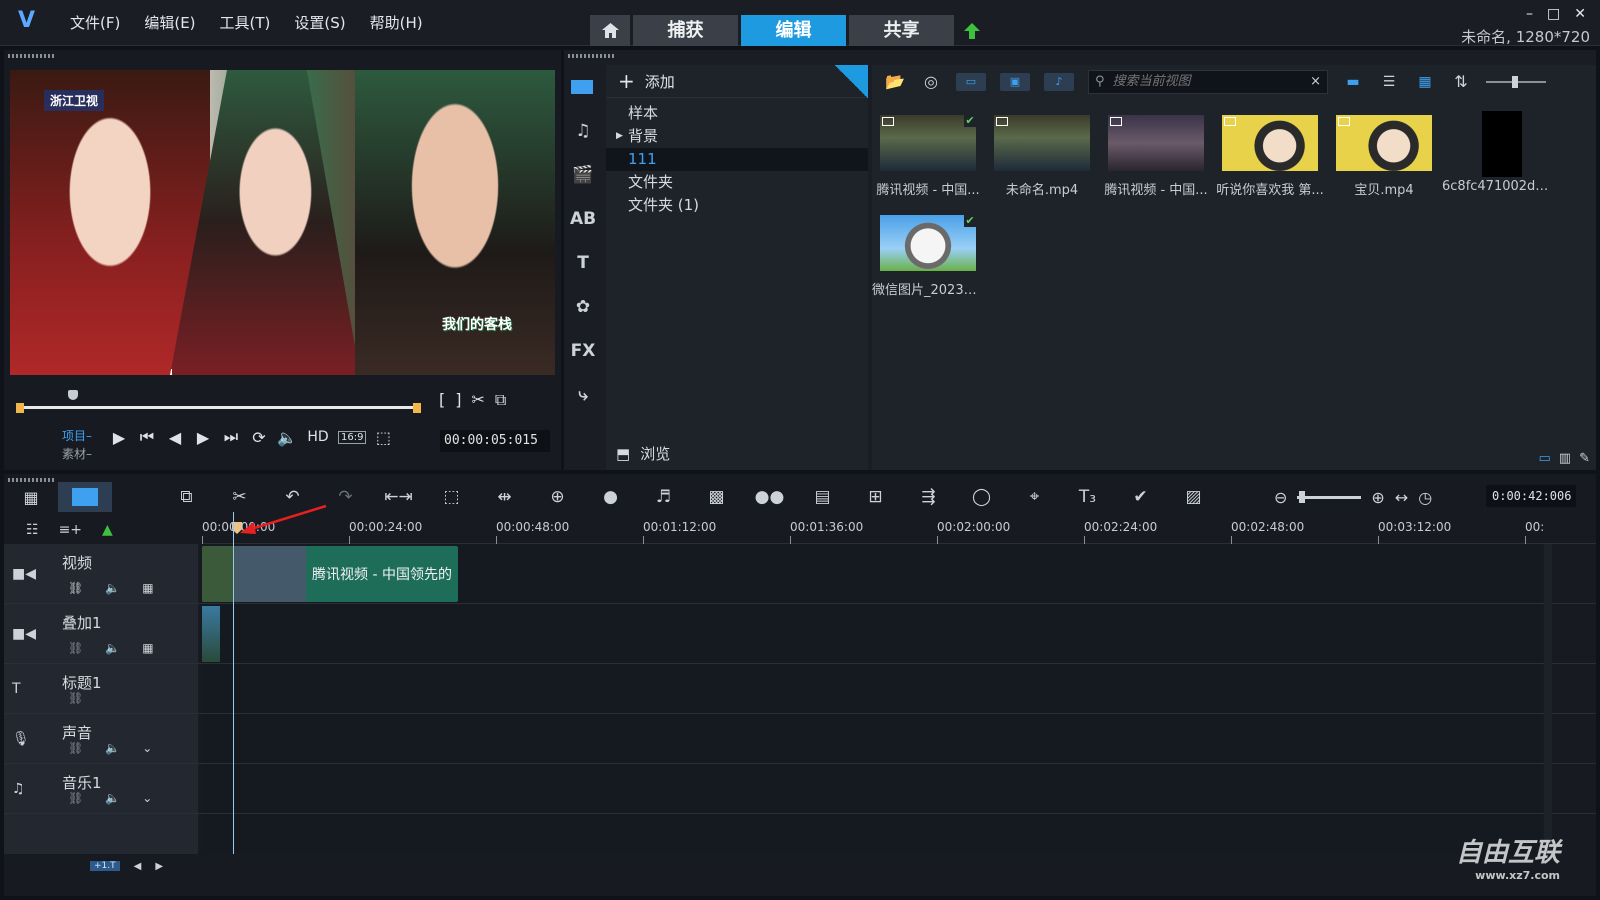 The image size is (1600, 900). Describe the element at coordinates (352, 437) in the screenshot. I see `aspect-ratio-button: 16:9` at that location.